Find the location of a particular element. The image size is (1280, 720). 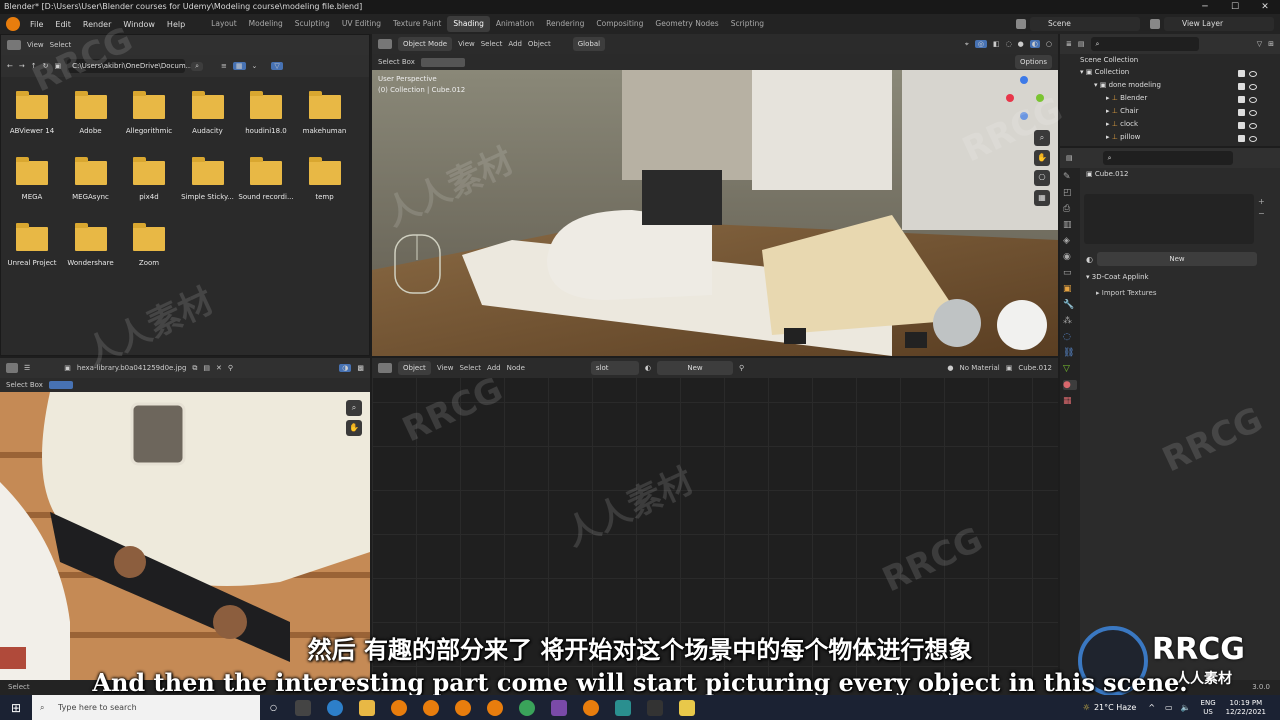

image-browse-icon: ▣ is located at coordinates (67, 368).